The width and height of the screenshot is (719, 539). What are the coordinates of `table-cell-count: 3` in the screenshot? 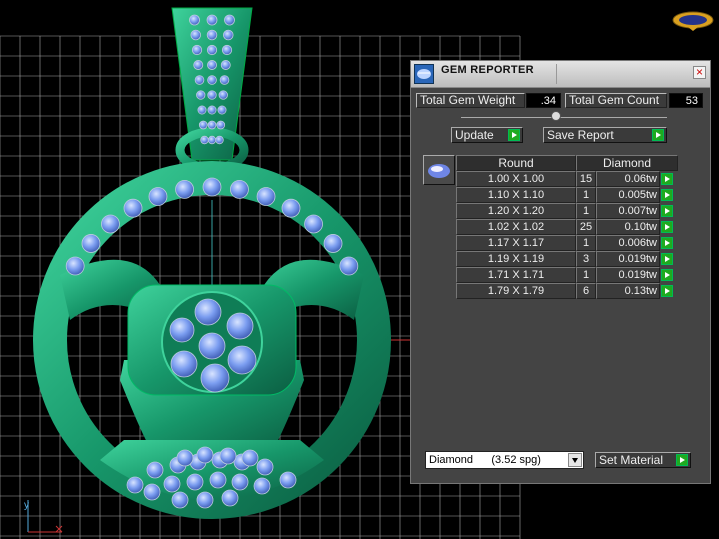 It's located at (586, 259).